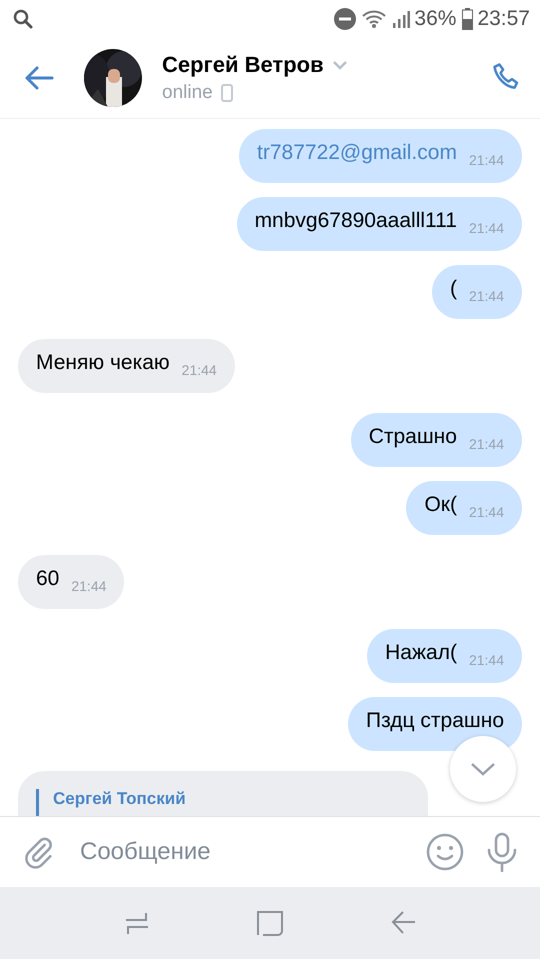 Image resolution: width=540 pixels, height=960 pixels. What do you see at coordinates (445, 852) in the screenshot?
I see `emoji-icon` at bounding box center [445, 852].